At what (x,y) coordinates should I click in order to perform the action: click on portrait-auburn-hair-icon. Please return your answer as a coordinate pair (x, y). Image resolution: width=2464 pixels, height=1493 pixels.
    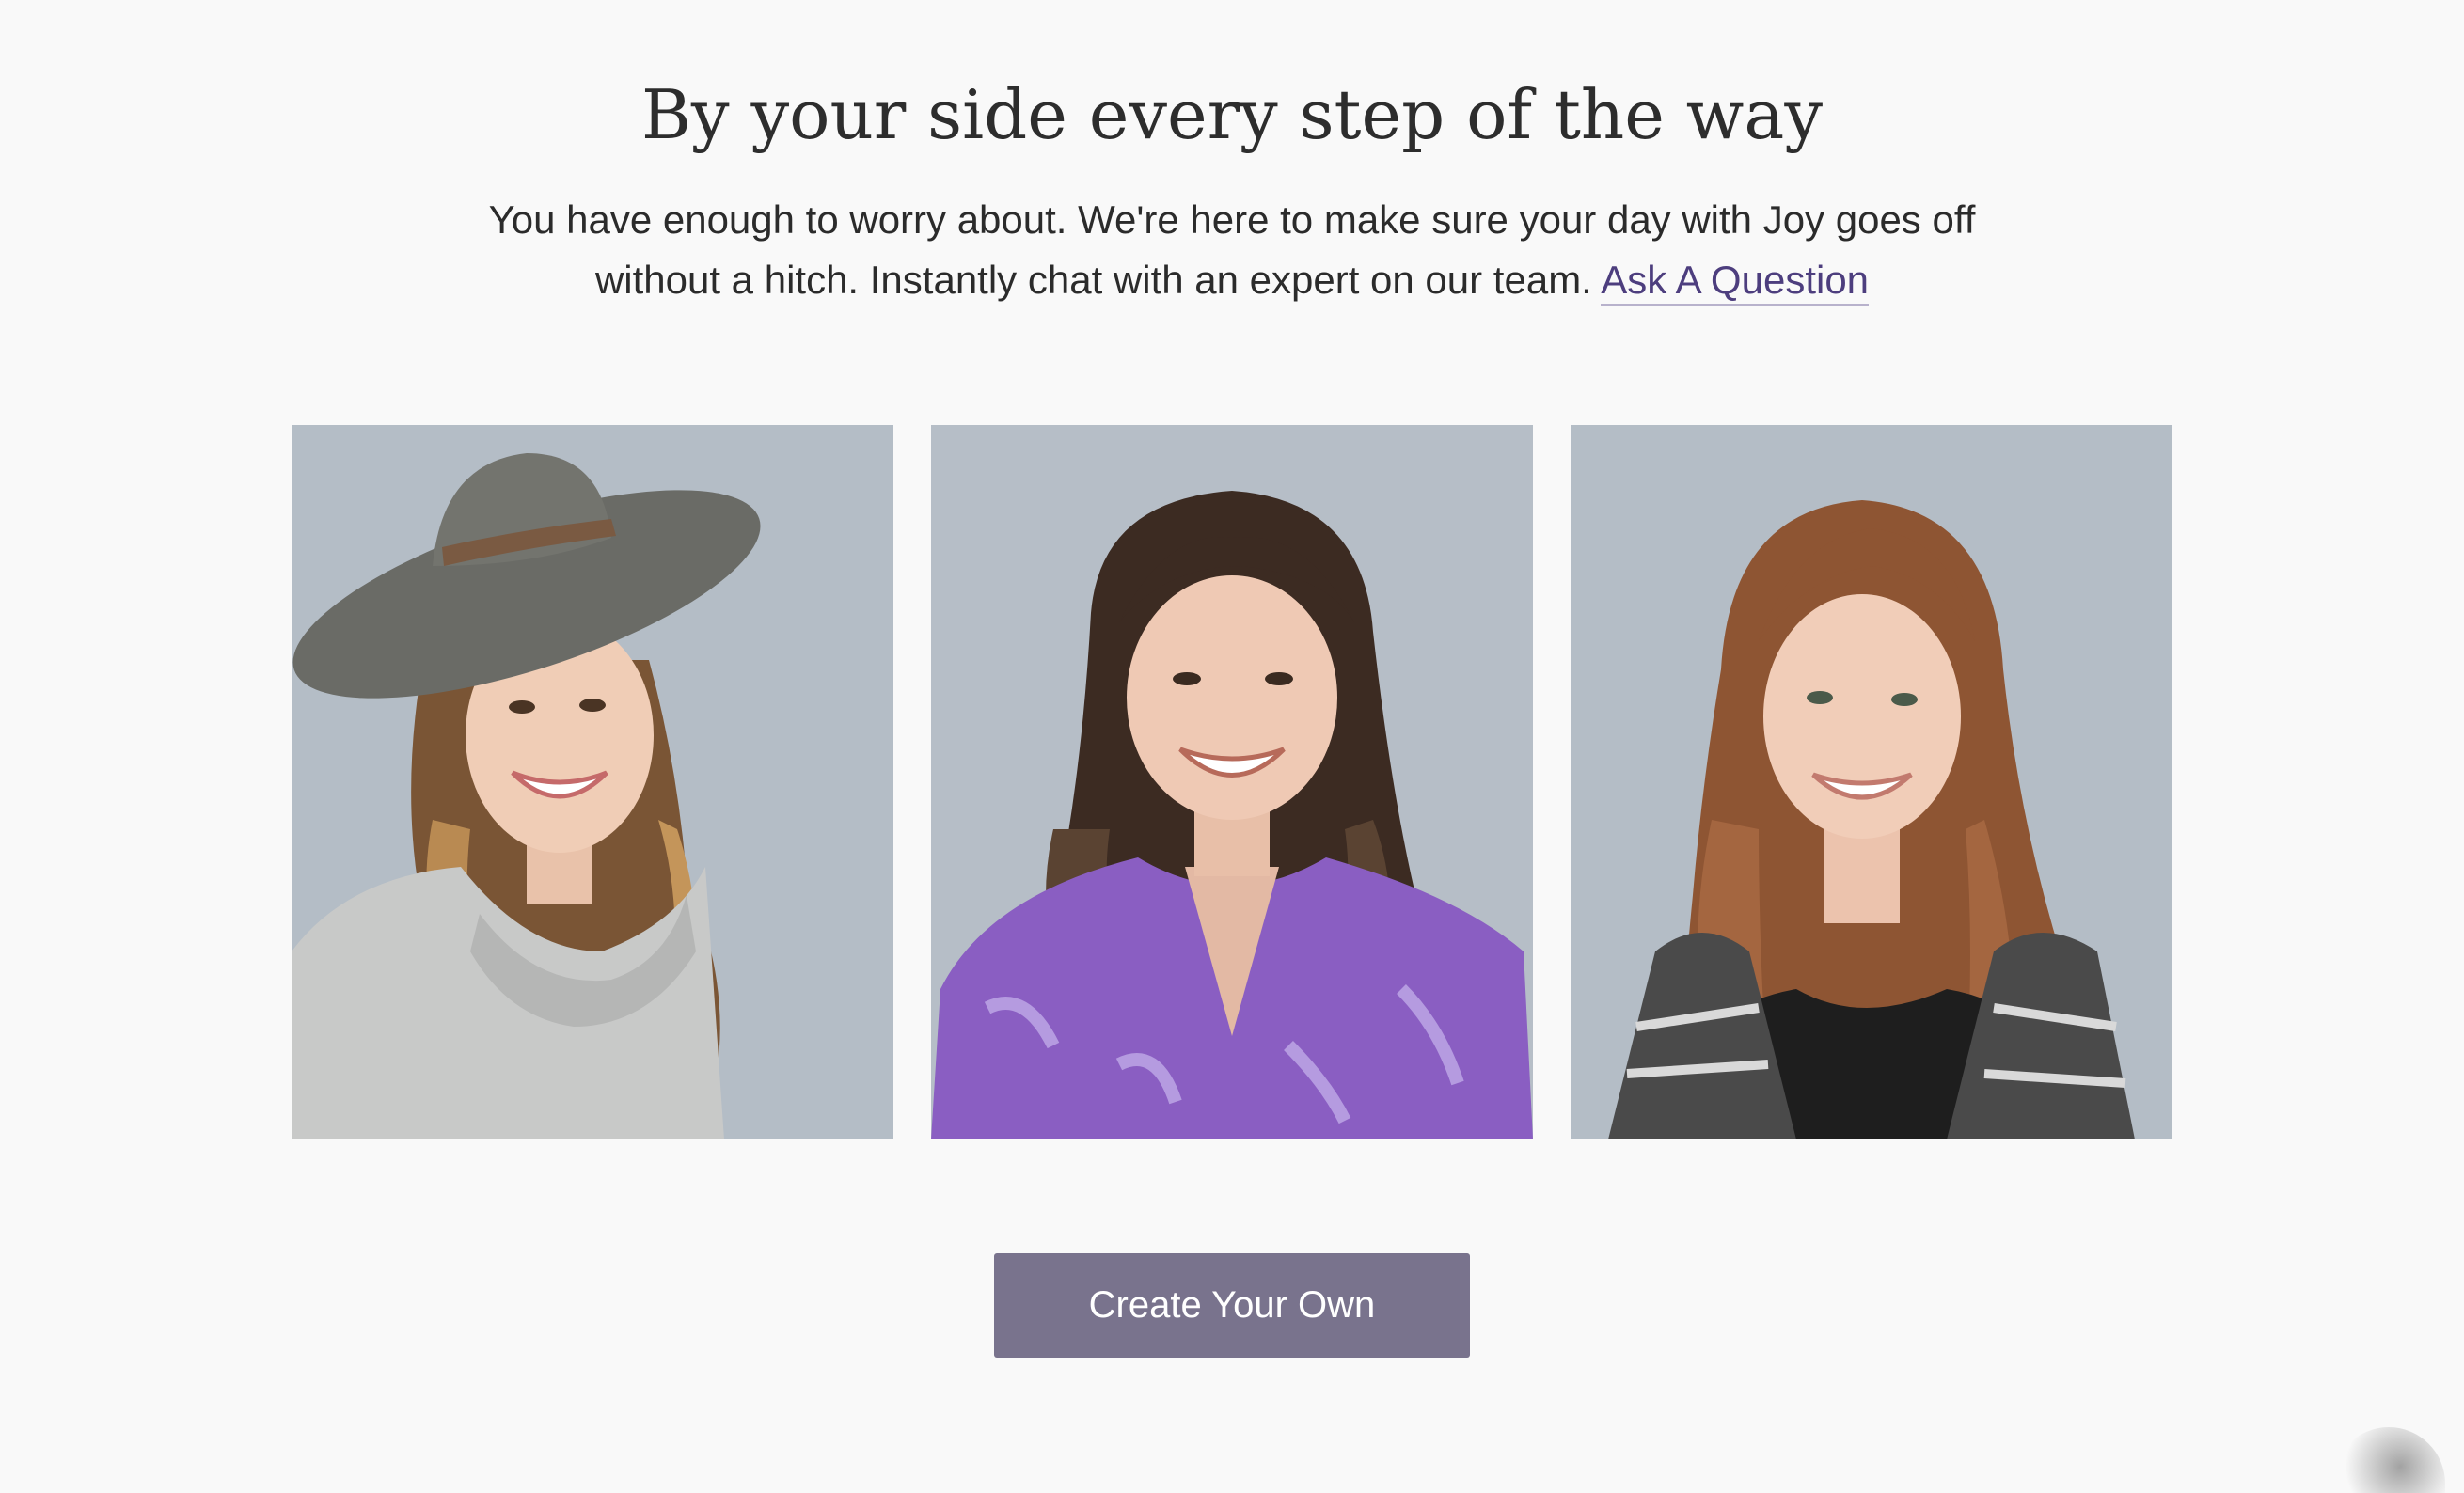
    Looking at the image, I should click on (1871, 782).